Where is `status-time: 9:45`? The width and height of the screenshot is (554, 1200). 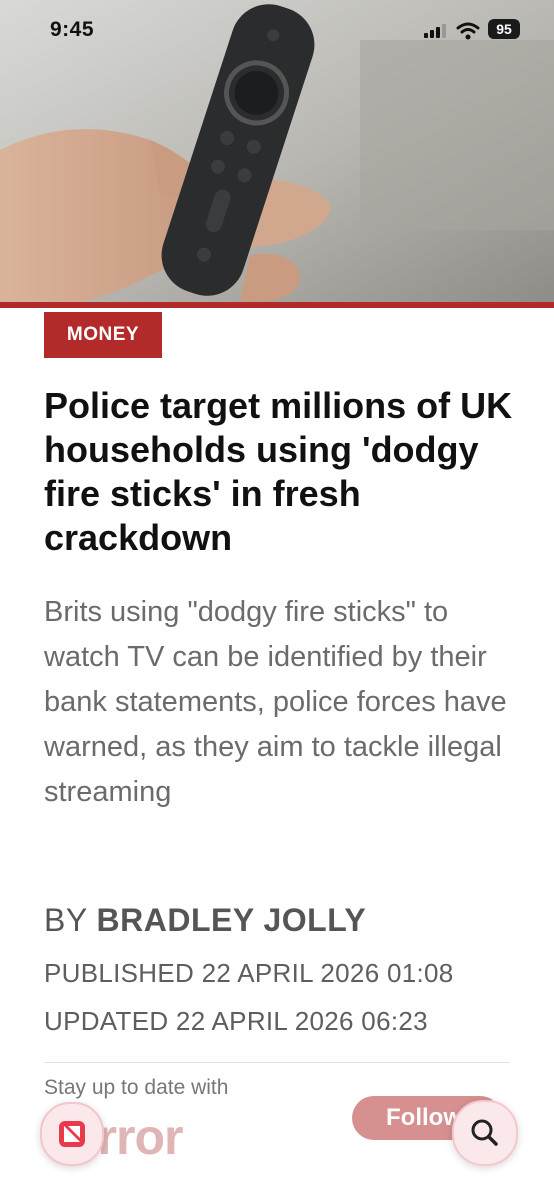
status-time: 9:45 is located at coordinates (72, 29).